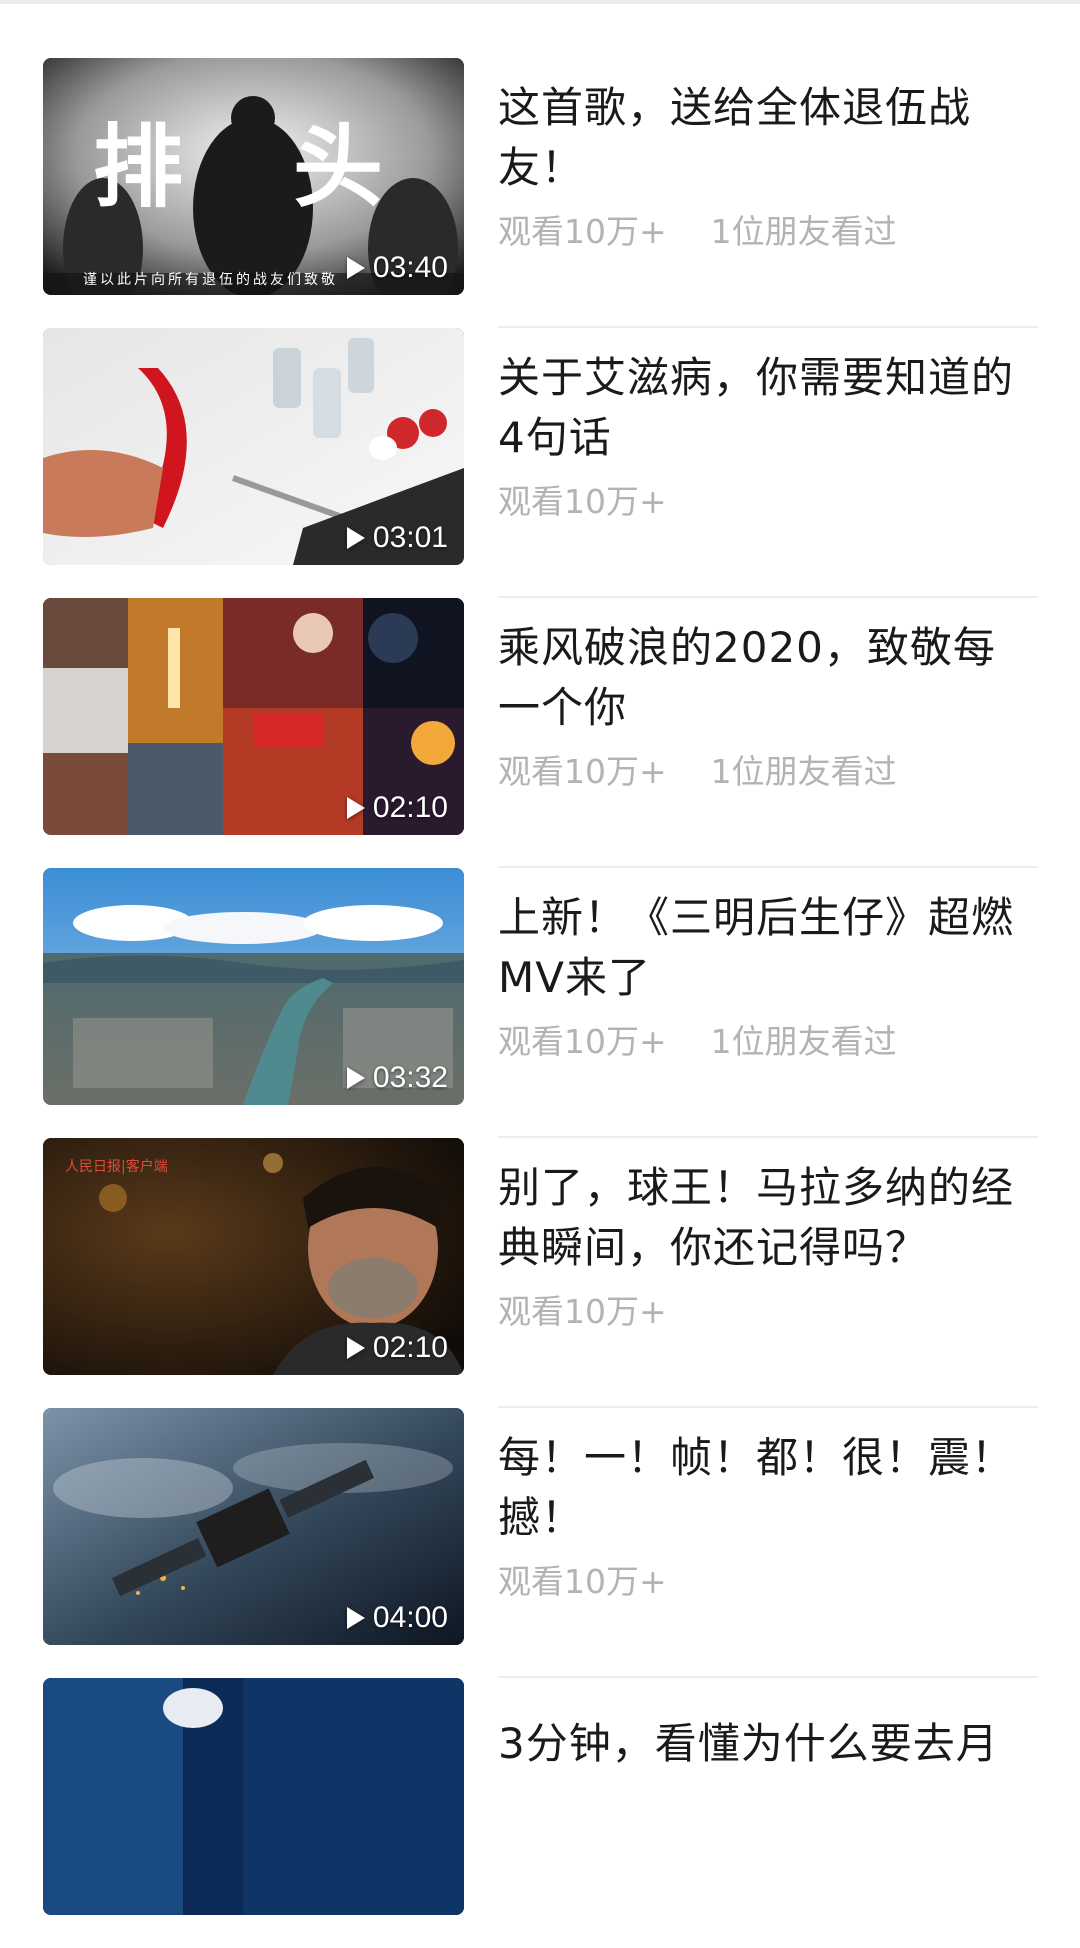  I want to click on top-edge, so click(540, 2).